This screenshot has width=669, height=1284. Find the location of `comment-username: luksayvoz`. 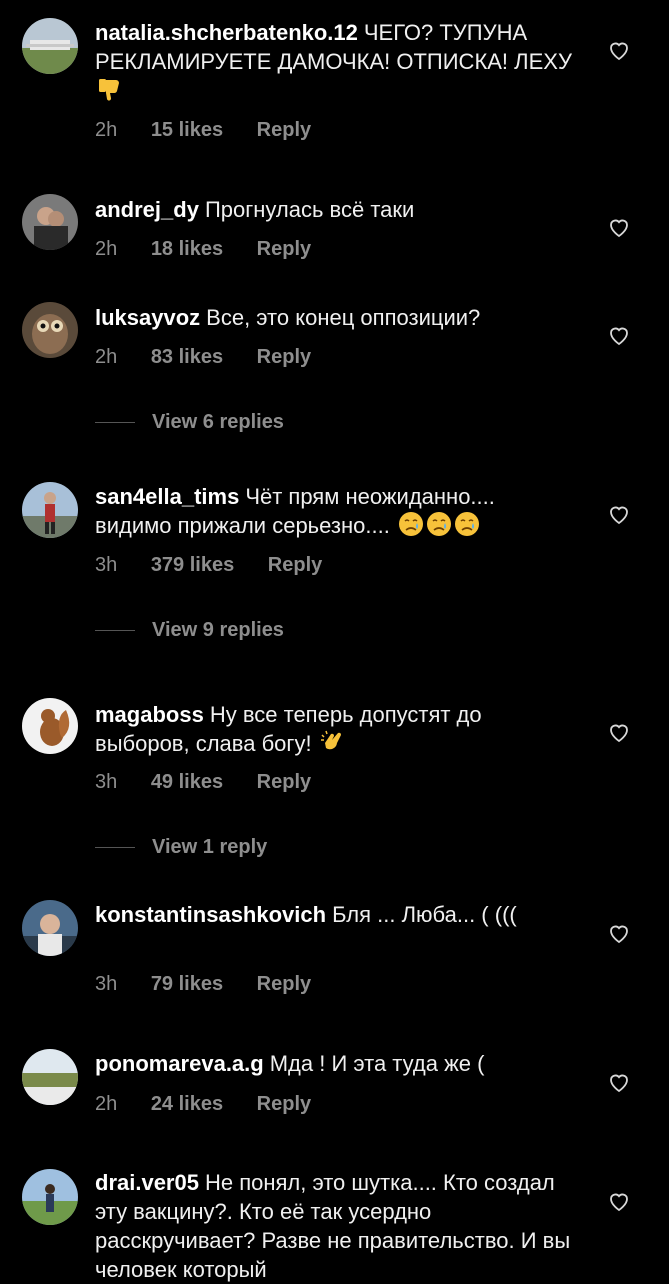

comment-username: luksayvoz is located at coordinates (147, 317).